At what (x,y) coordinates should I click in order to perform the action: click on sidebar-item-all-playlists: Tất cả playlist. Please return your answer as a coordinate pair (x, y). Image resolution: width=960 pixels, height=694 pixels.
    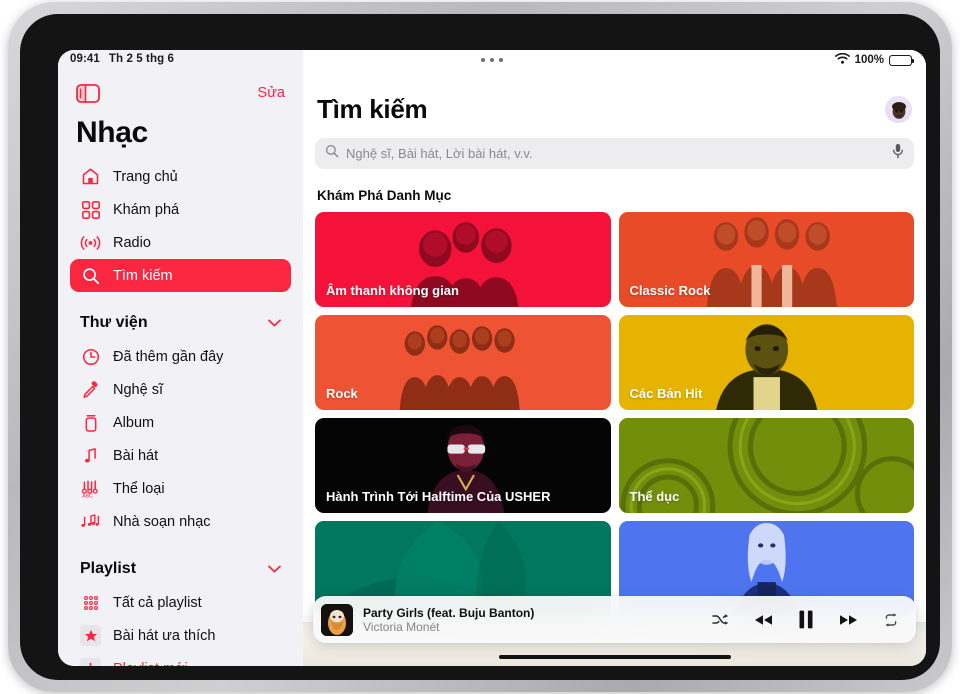
    Looking at the image, I should click on (180, 602).